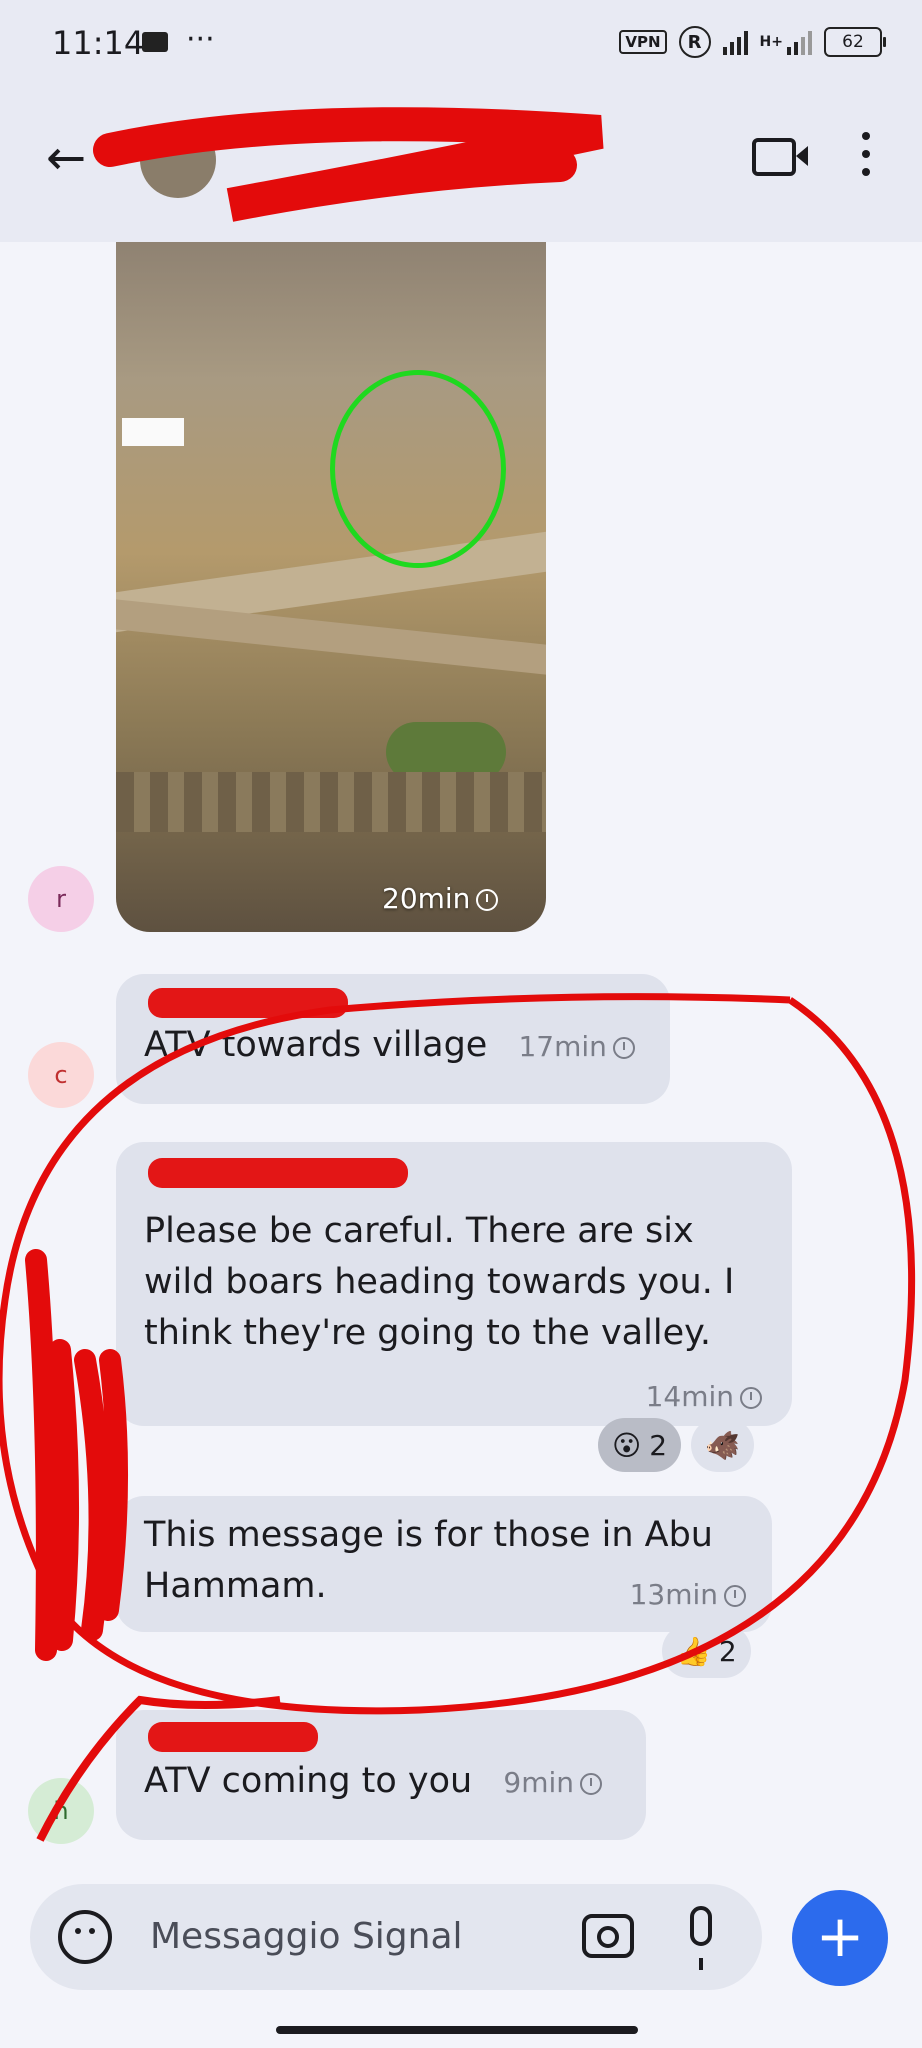 Image resolution: width=922 pixels, height=2048 pixels. I want to click on reaction-surprised: 😮 2, so click(640, 1445).